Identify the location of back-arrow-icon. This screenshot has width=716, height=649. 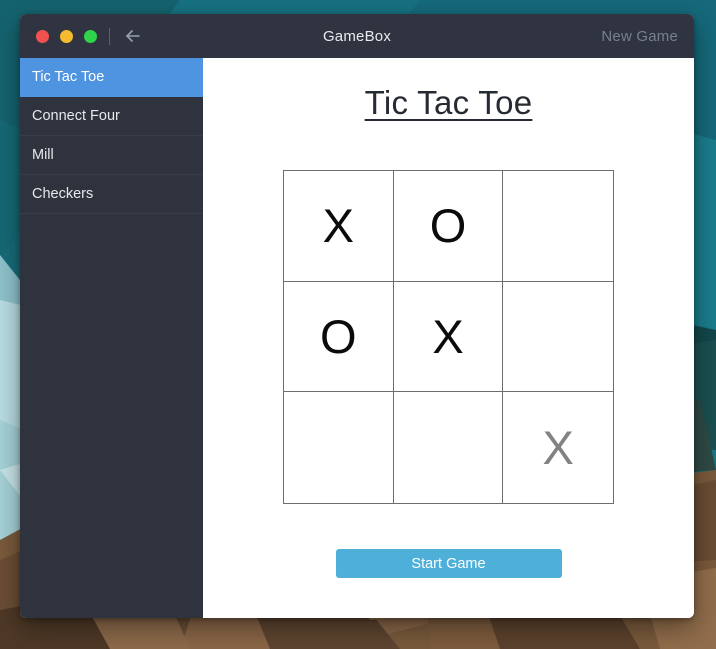
(133, 36).